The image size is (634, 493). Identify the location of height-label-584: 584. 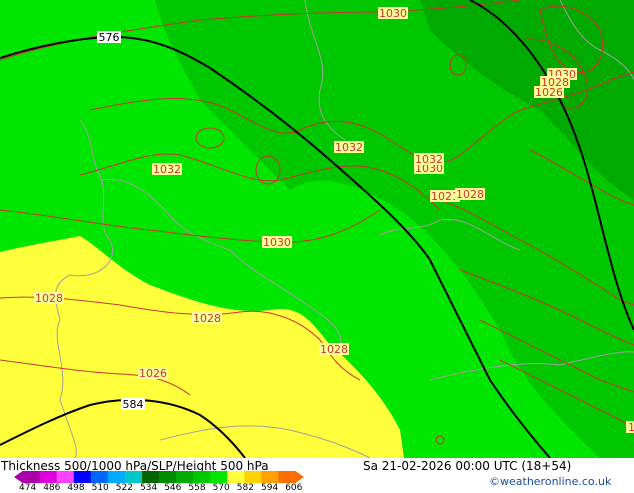
(133, 404).